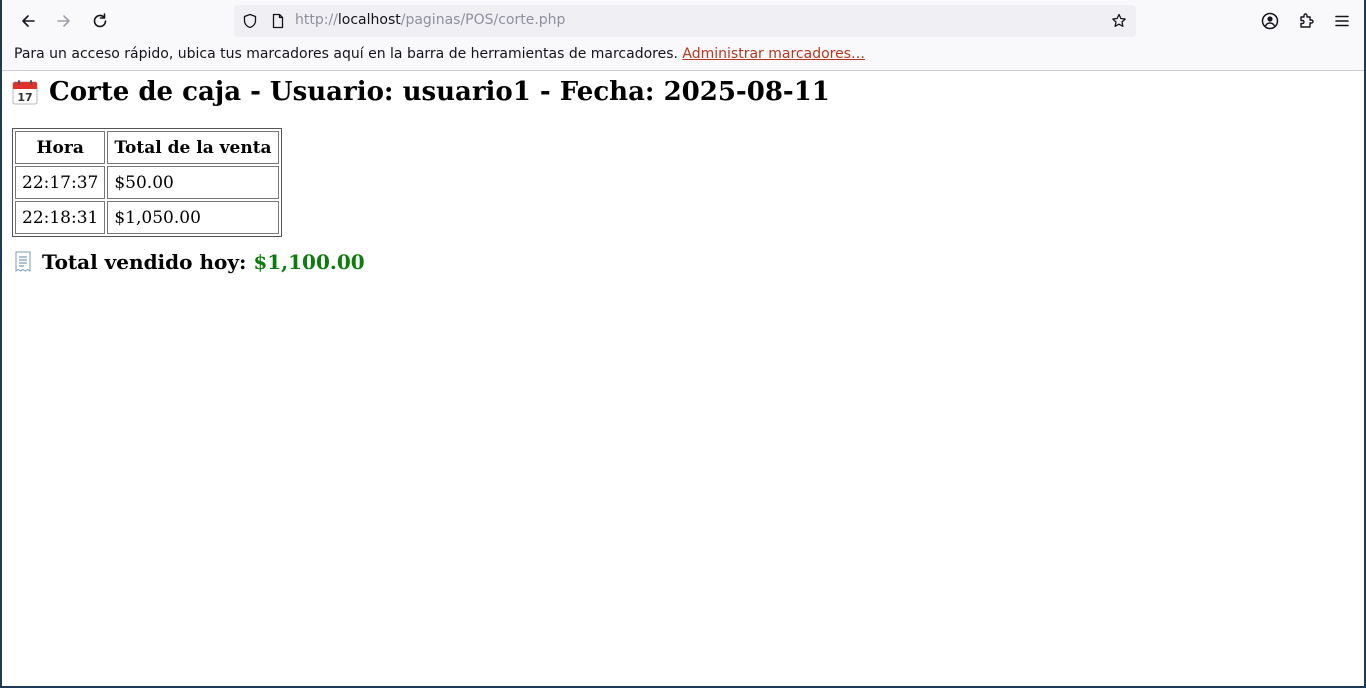 Image resolution: width=1366 pixels, height=688 pixels. Describe the element at coordinates (278, 21) in the screenshot. I see `page-icon` at that location.